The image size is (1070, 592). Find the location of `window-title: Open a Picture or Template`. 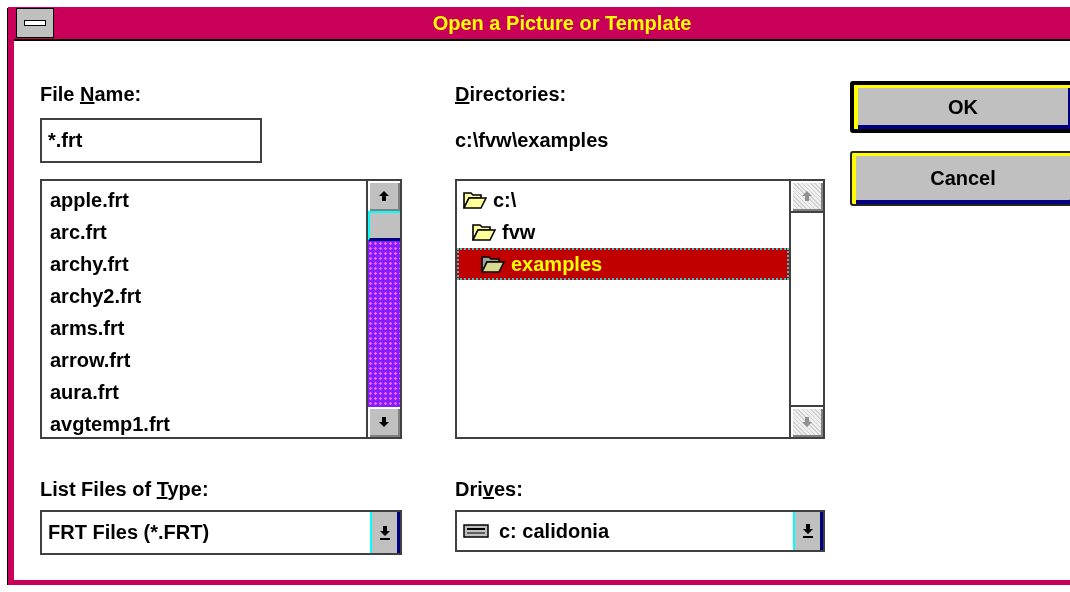

window-title: Open a Picture or Template is located at coordinates (562, 23).